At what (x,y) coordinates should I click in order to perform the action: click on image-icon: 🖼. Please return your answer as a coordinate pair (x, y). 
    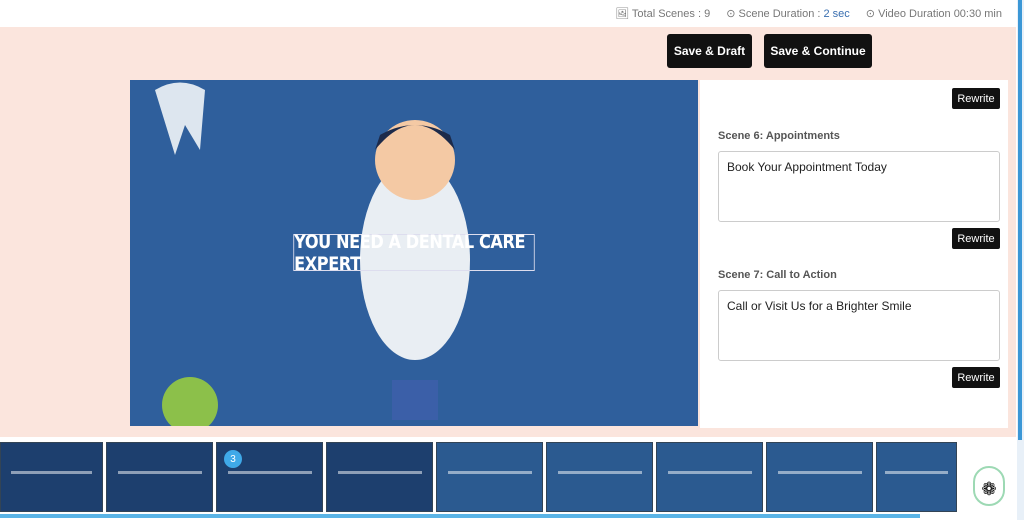
    Looking at the image, I should click on (622, 14).